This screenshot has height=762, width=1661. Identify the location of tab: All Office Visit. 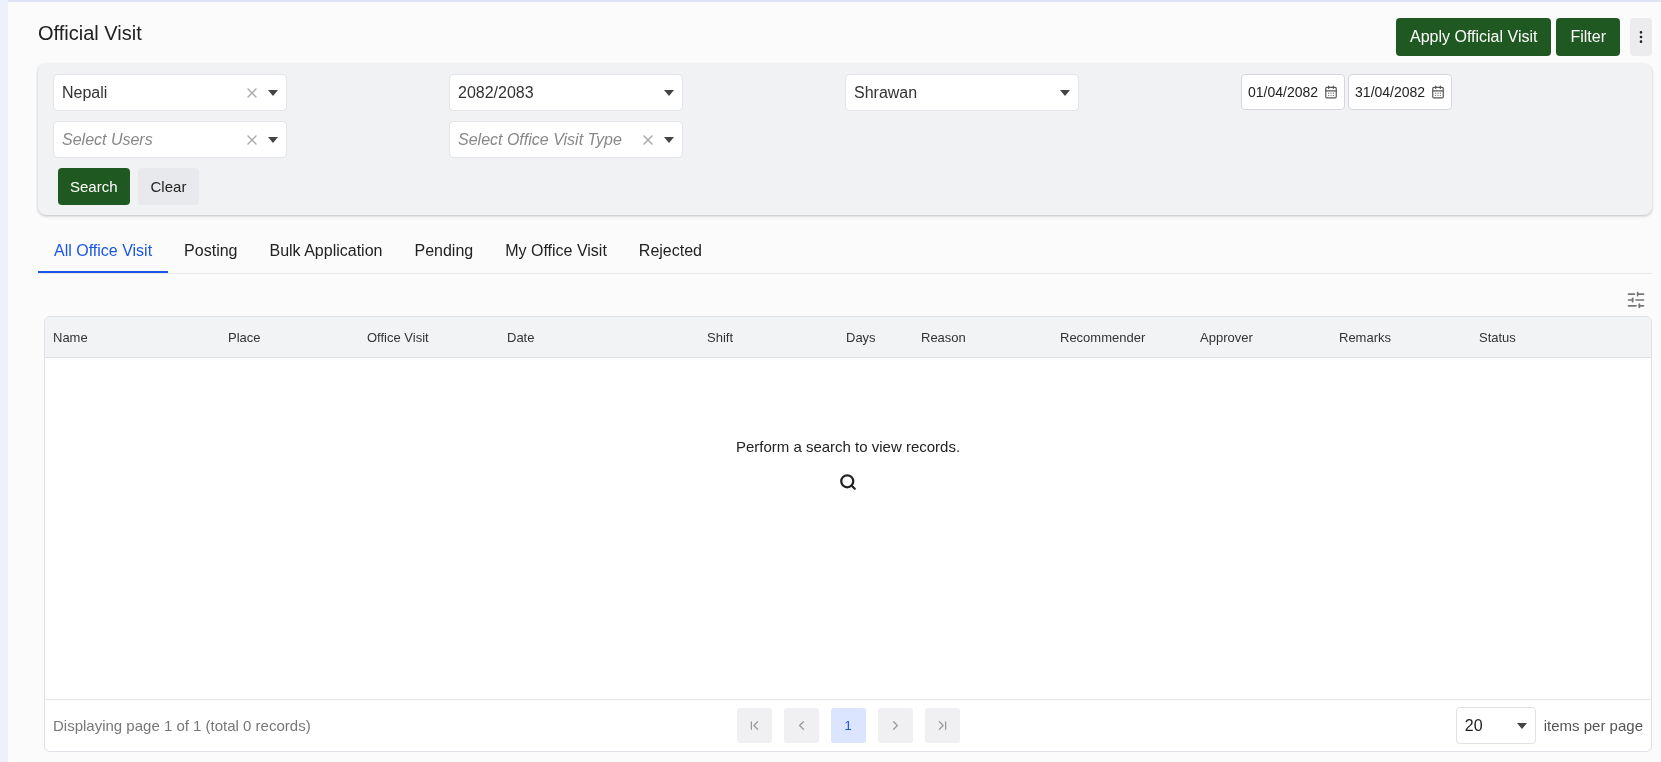
(103, 252).